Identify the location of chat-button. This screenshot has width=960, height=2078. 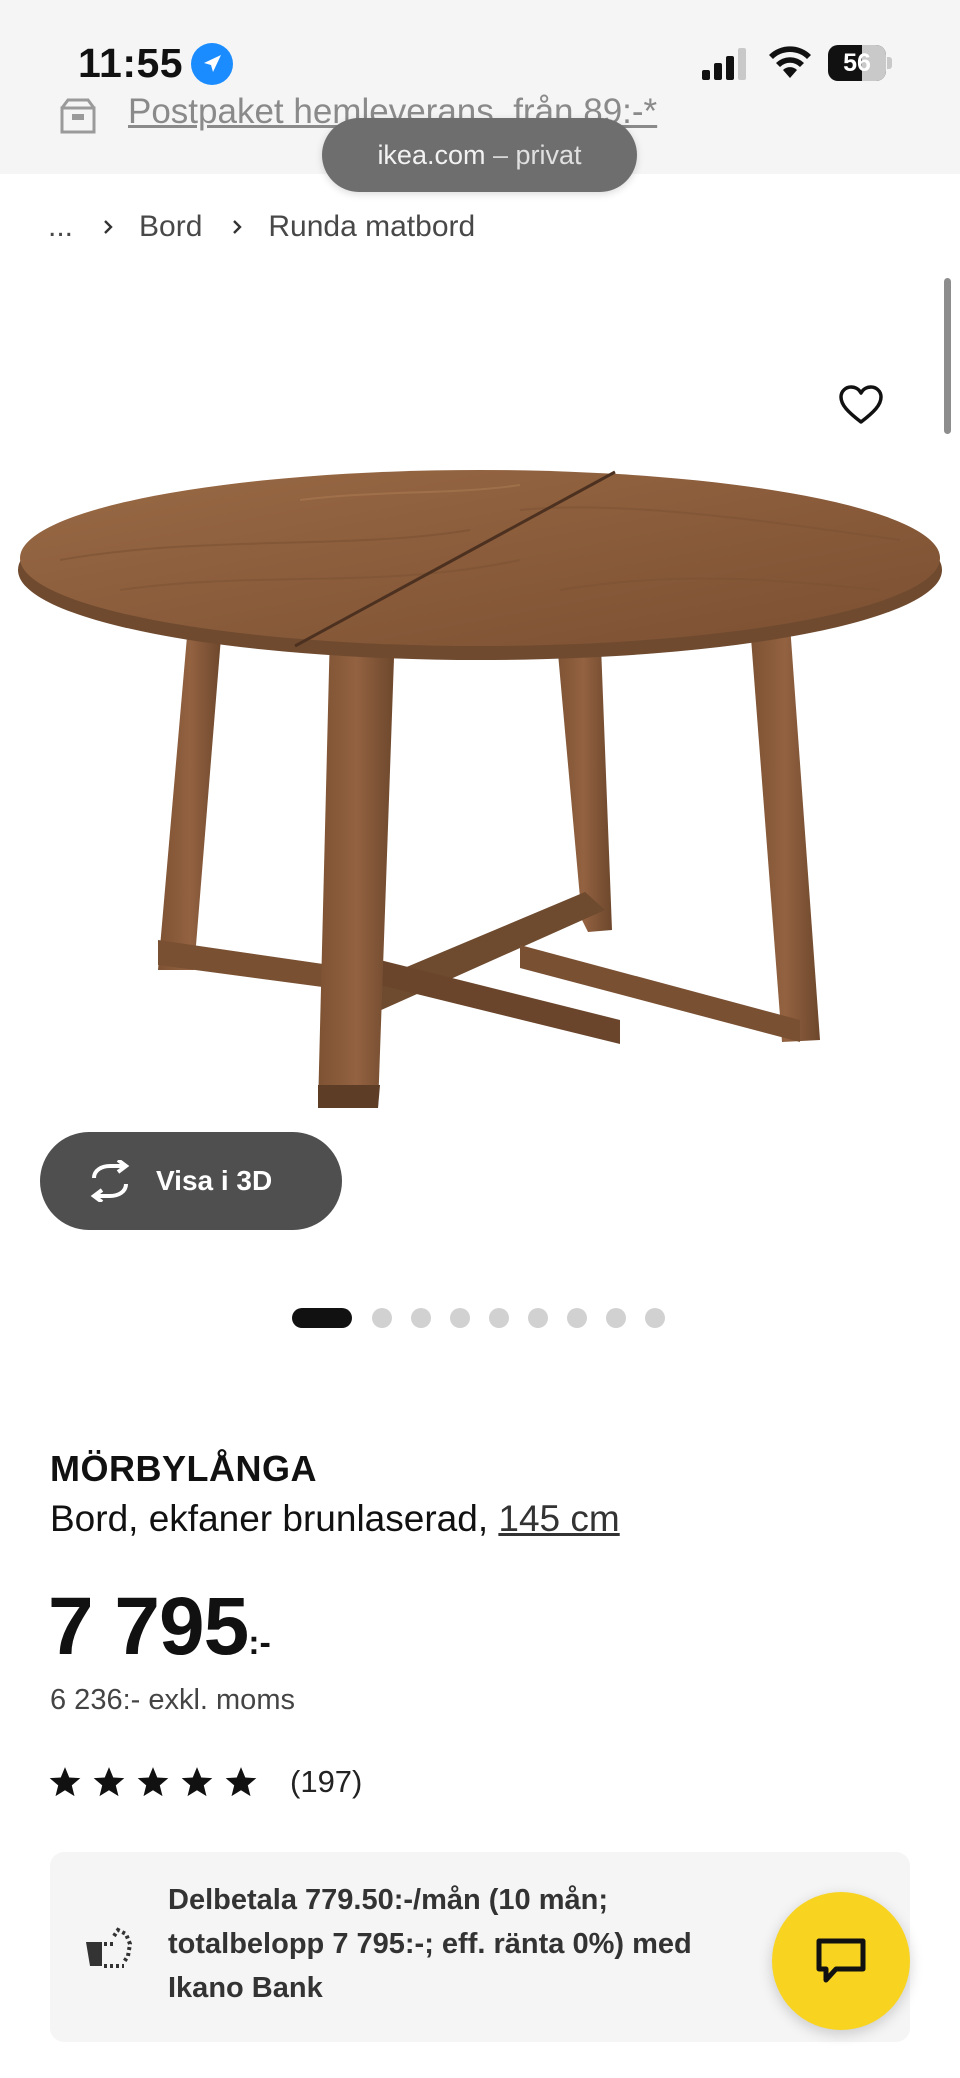
(841, 1961).